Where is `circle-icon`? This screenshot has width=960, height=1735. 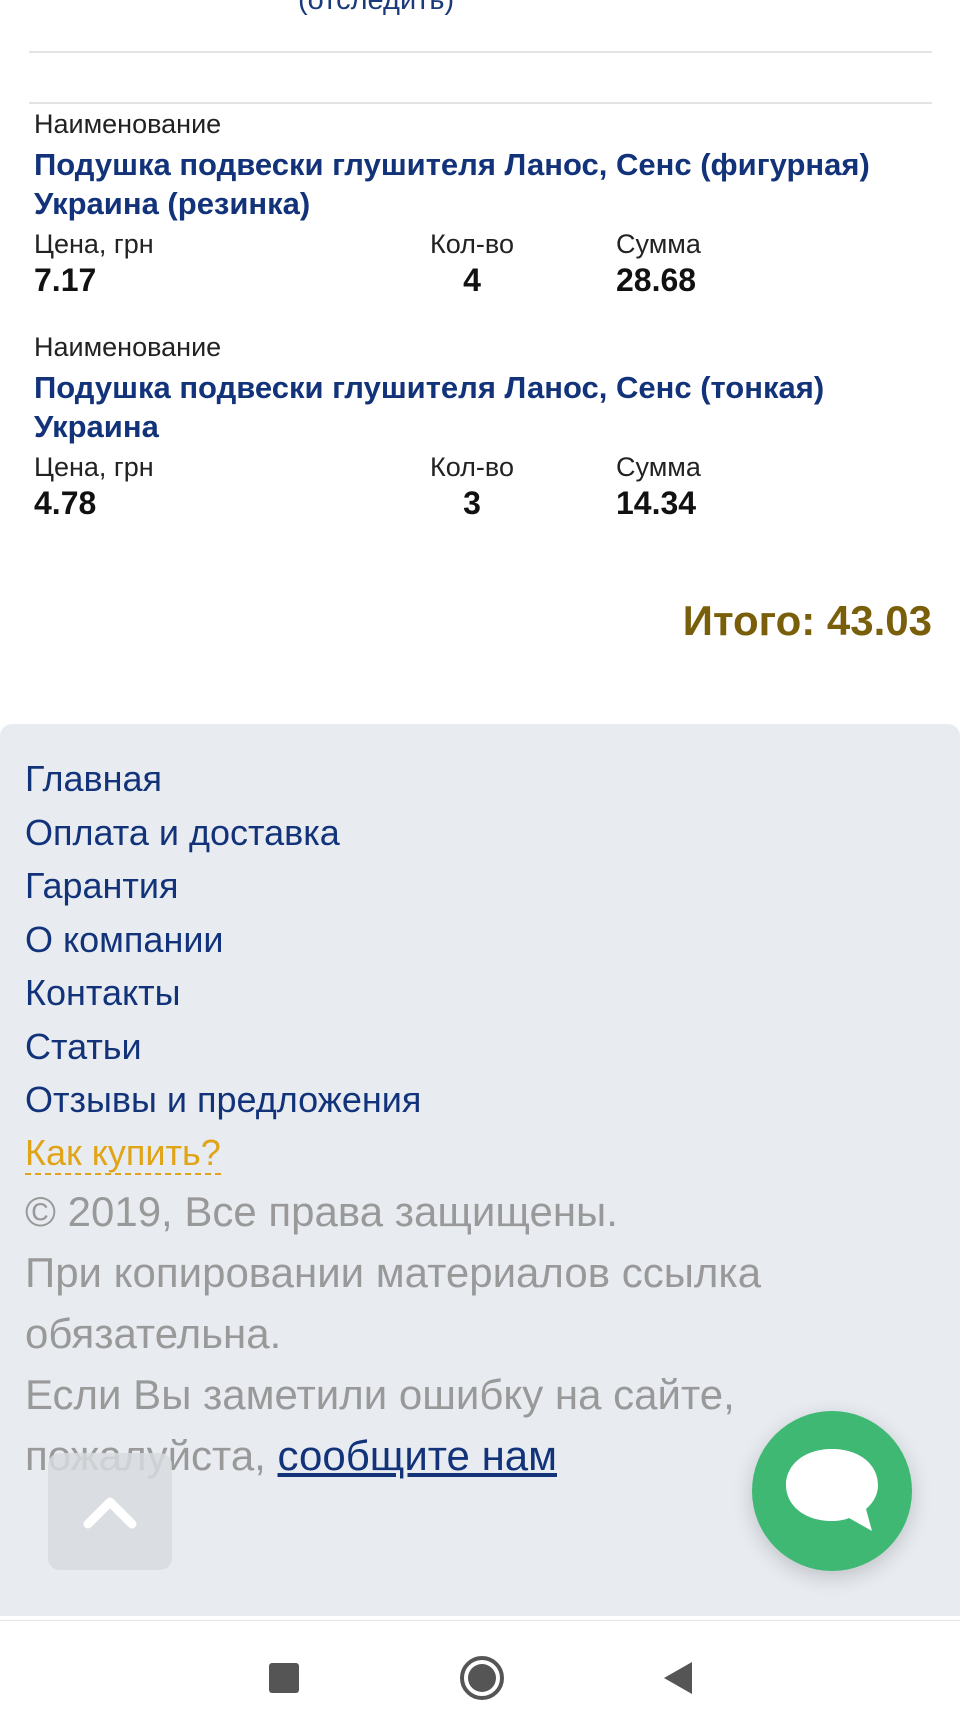 circle-icon is located at coordinates (482, 1678).